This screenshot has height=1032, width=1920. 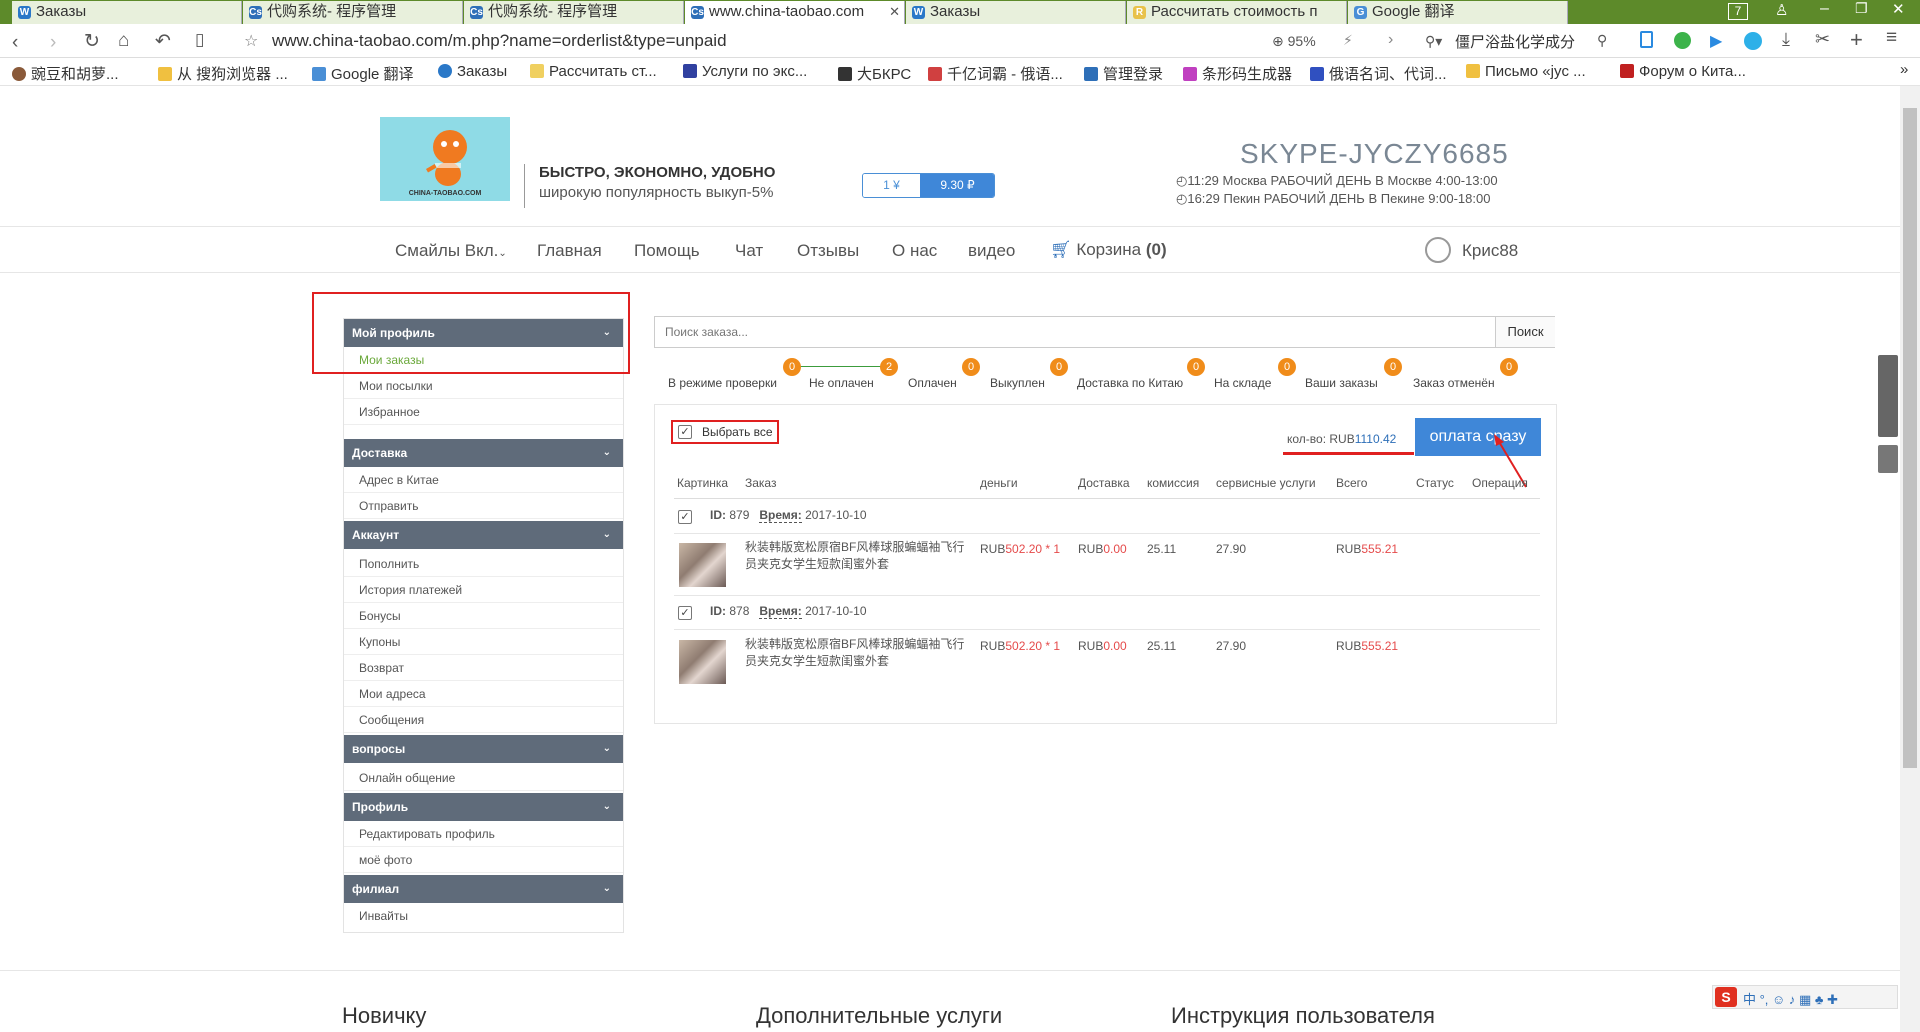 I want to click on sidebar-item-refund: Возврат, so click(x=483, y=668).